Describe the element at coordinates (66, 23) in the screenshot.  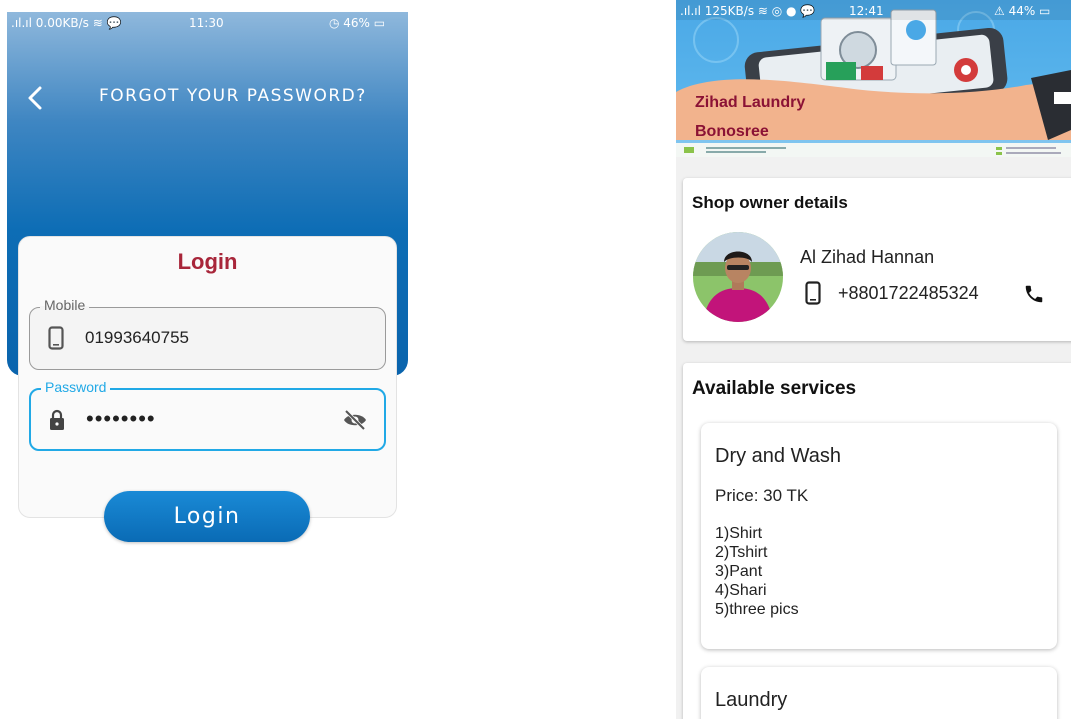
I see `status-left: .ıl.ıl 0.00KB/s ≋ 💬` at that location.